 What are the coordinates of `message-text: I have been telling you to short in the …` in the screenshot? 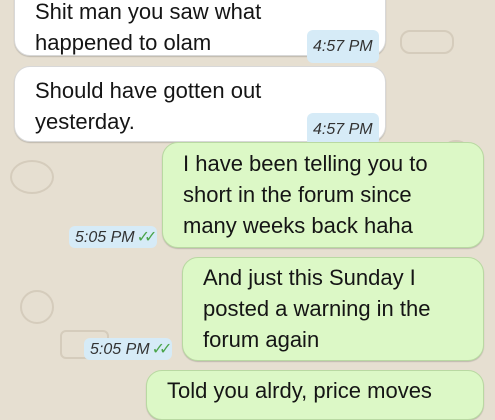 It's located at (305, 194).